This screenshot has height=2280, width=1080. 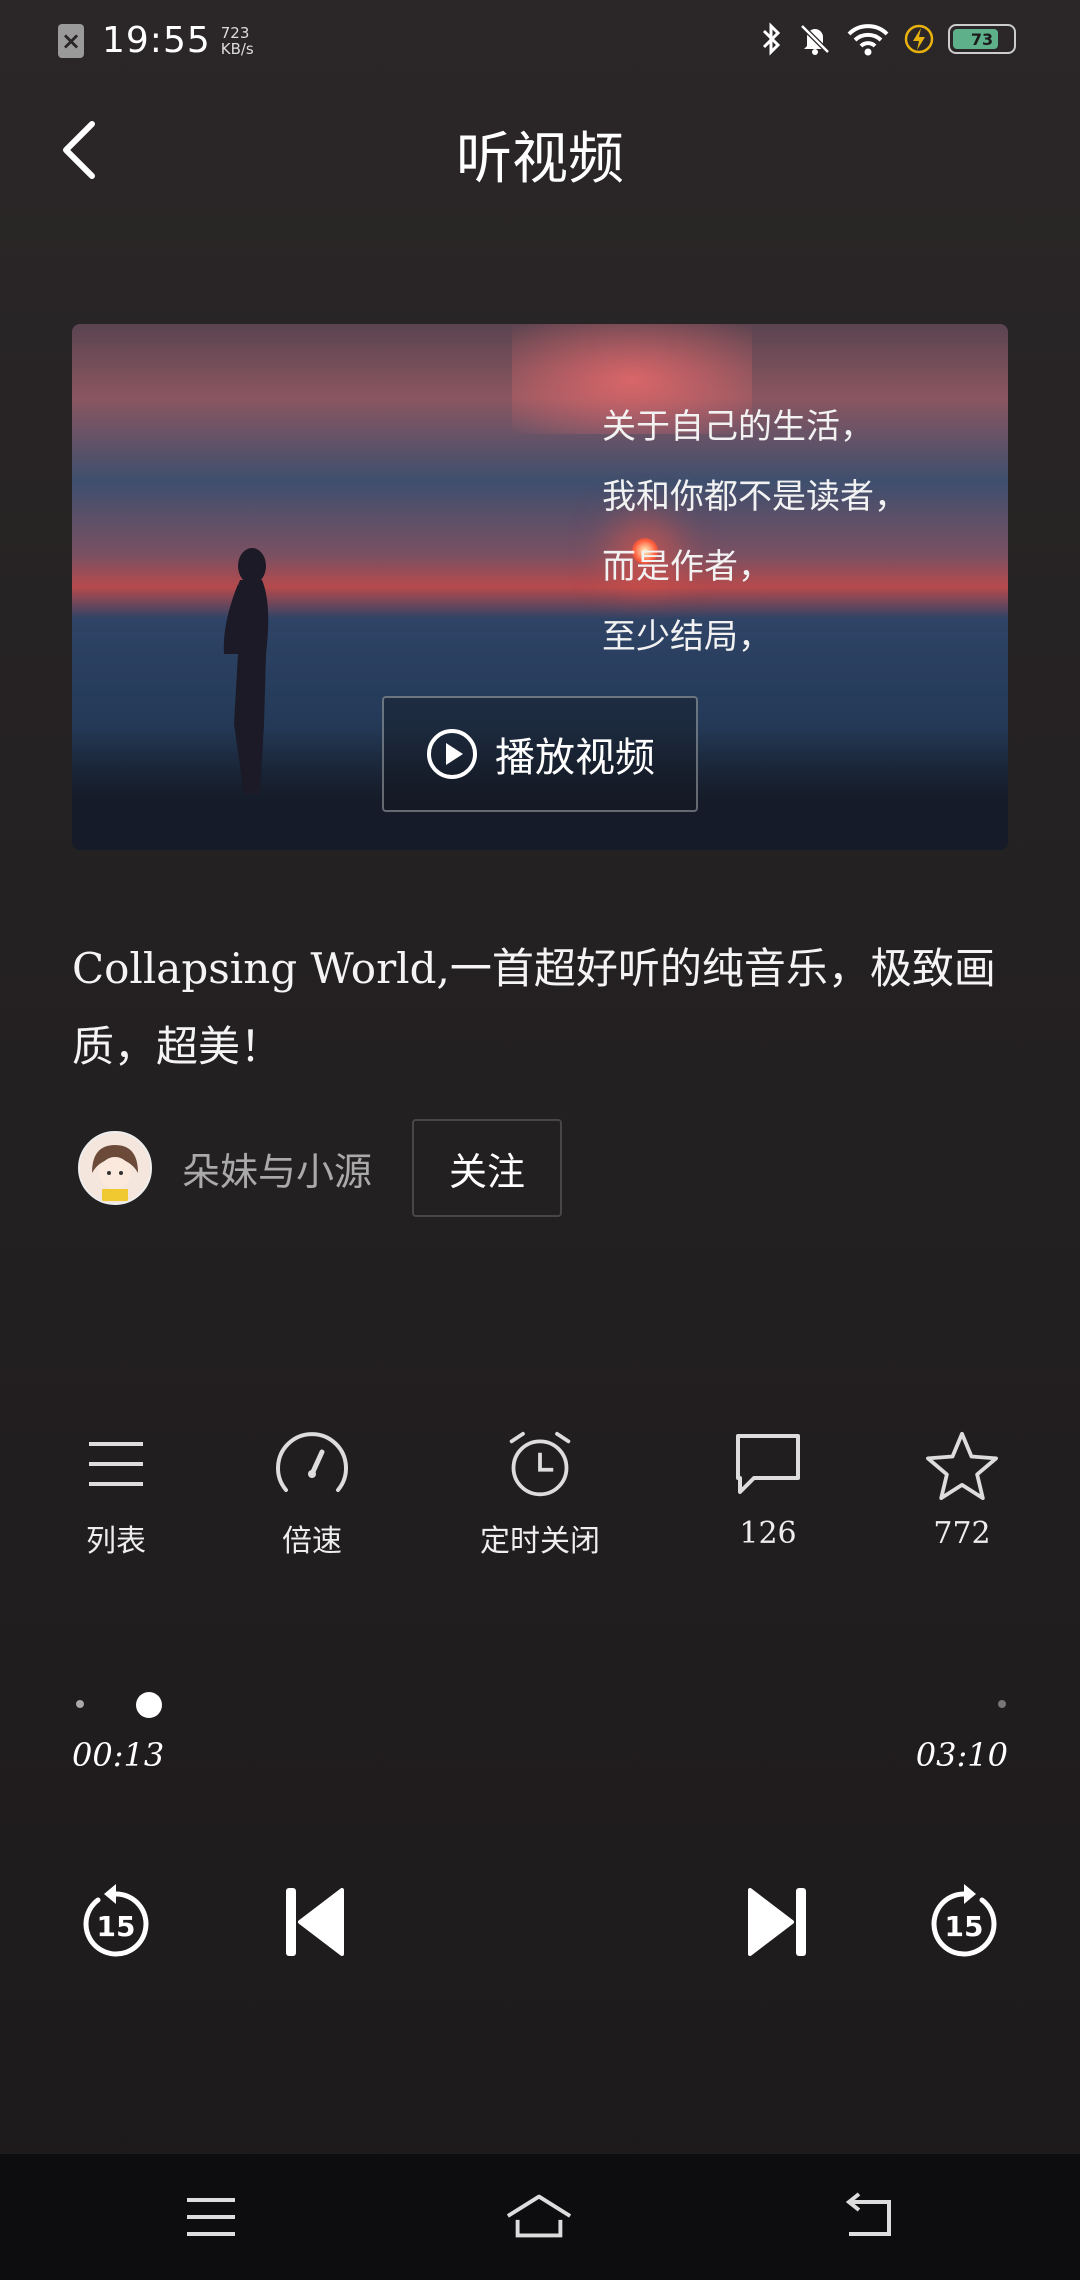 I want to click on no-sim-icon: ×, so click(x=71, y=40).